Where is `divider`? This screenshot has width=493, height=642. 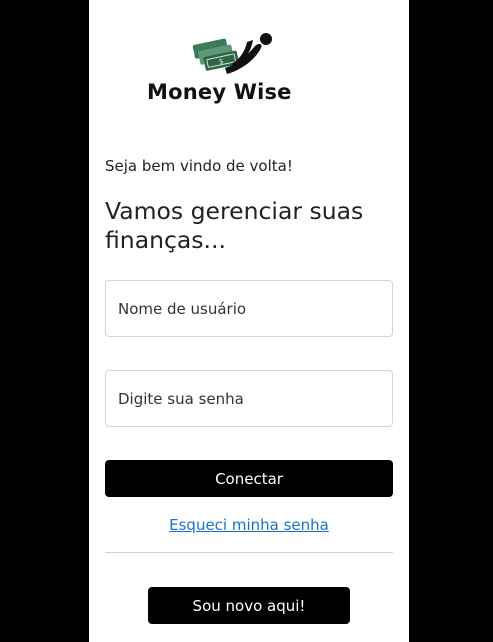 divider is located at coordinates (249, 552).